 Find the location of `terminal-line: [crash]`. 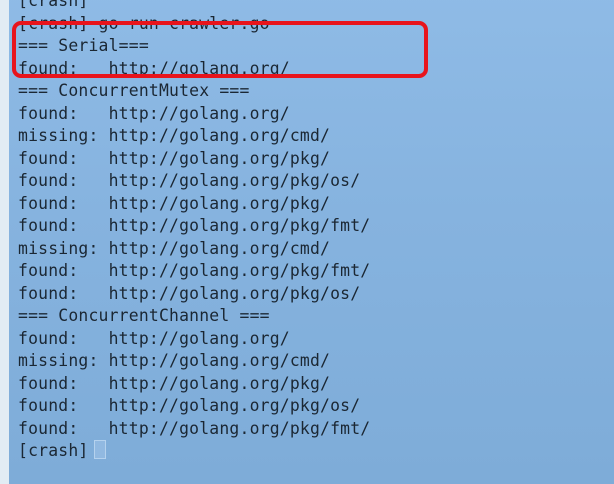

terminal-line: [crash] is located at coordinates (53, 5).